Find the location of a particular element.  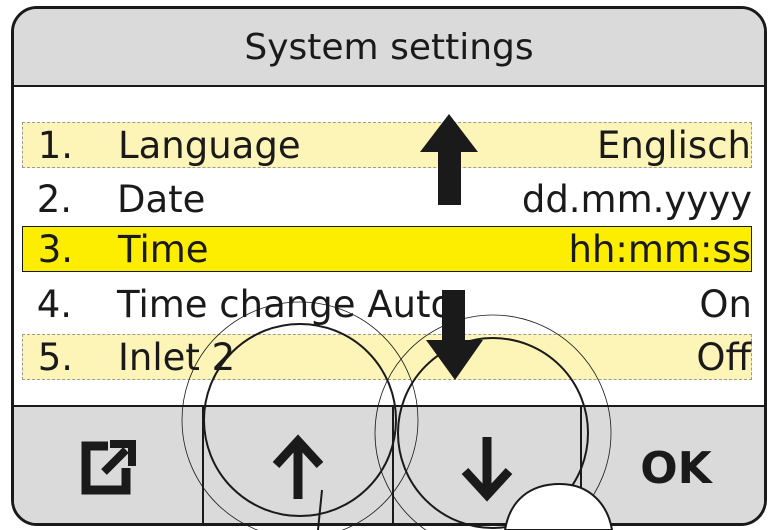

scroll-up-button is located at coordinates (298, 465).